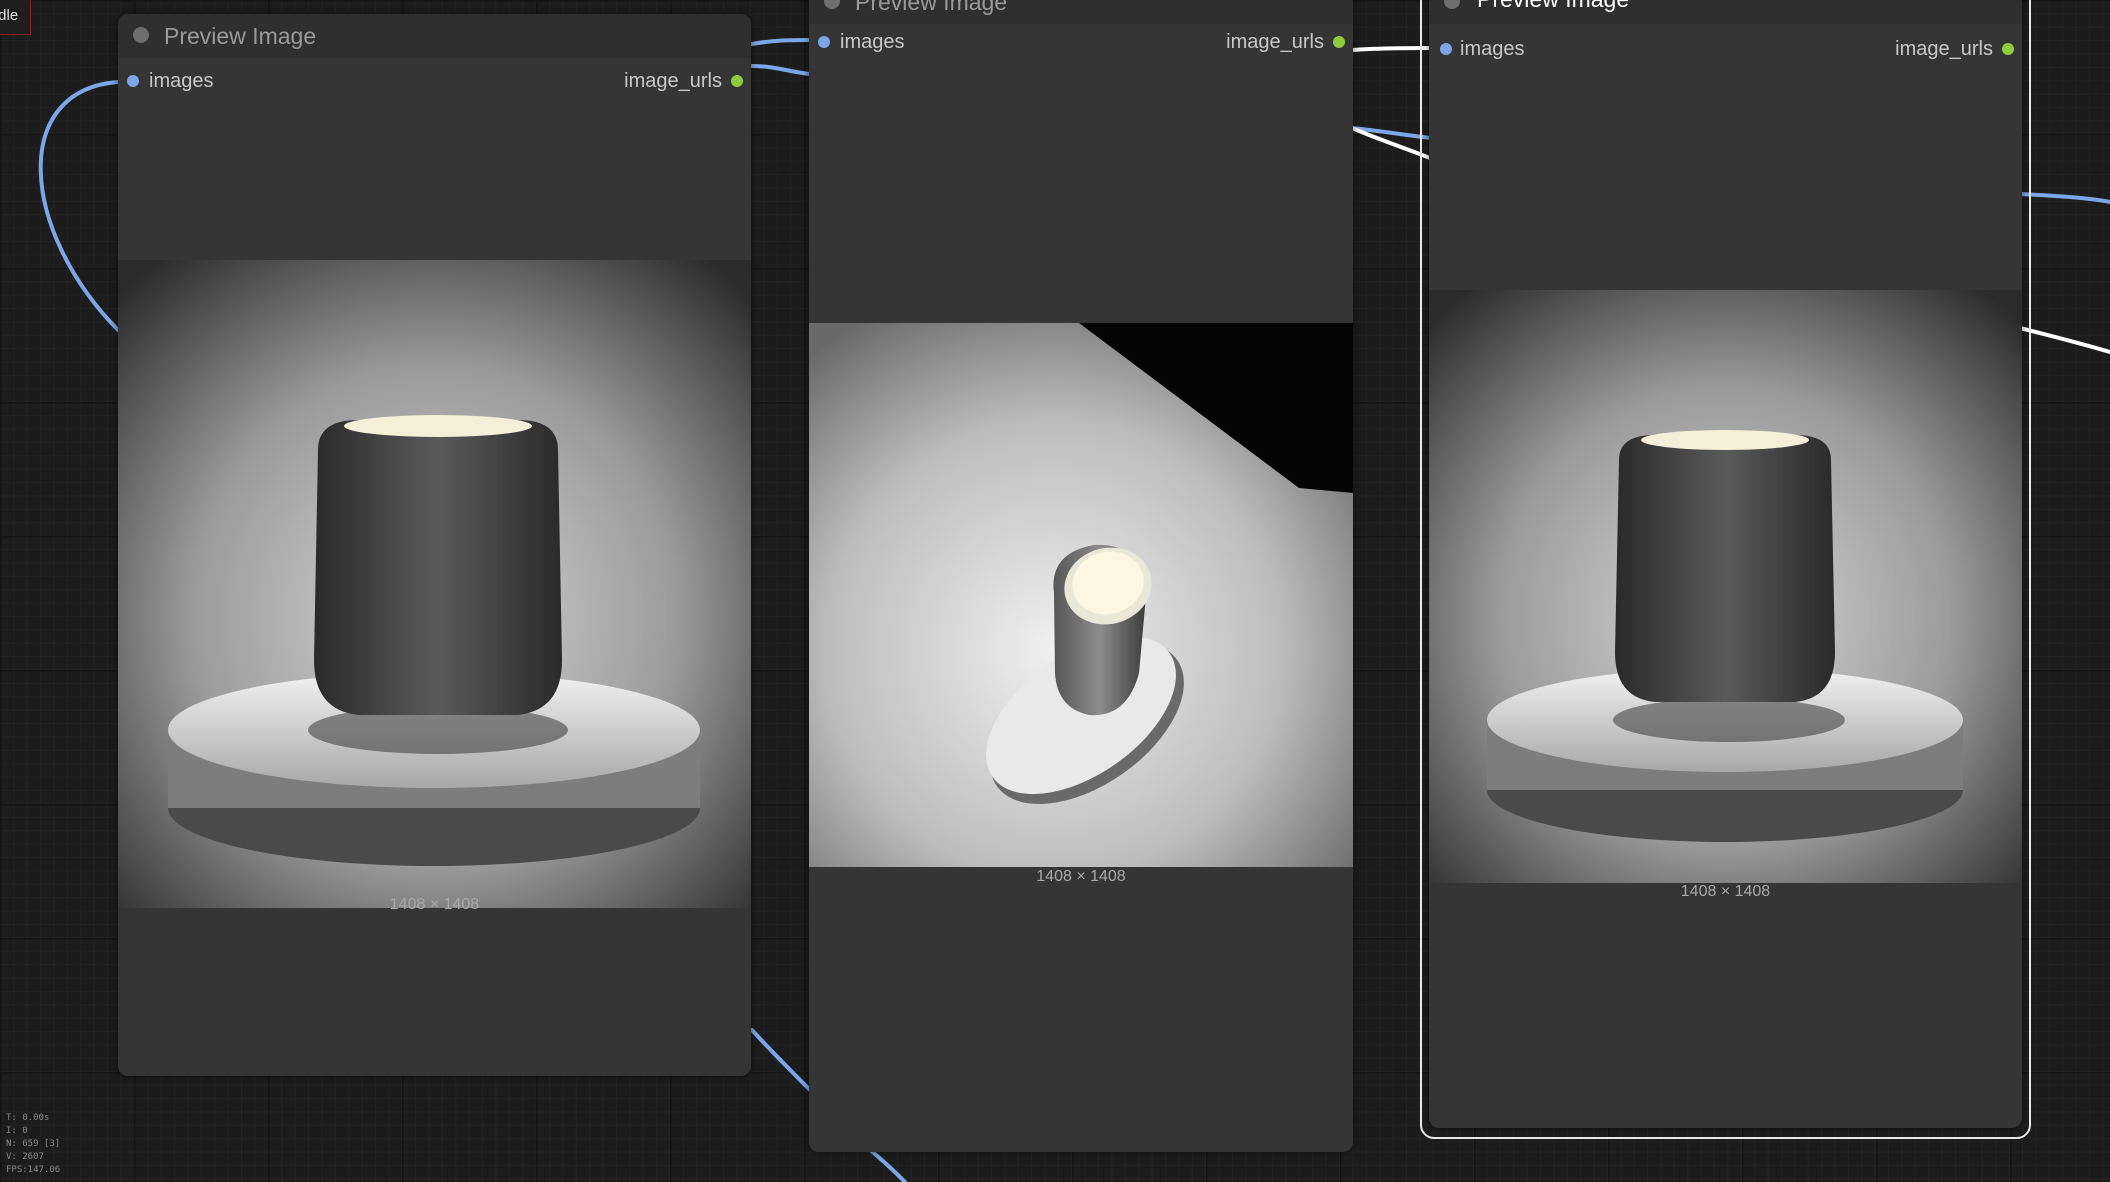 The image size is (2110, 1182). I want to click on link-node1-to-node2-b, so click(781, 70).